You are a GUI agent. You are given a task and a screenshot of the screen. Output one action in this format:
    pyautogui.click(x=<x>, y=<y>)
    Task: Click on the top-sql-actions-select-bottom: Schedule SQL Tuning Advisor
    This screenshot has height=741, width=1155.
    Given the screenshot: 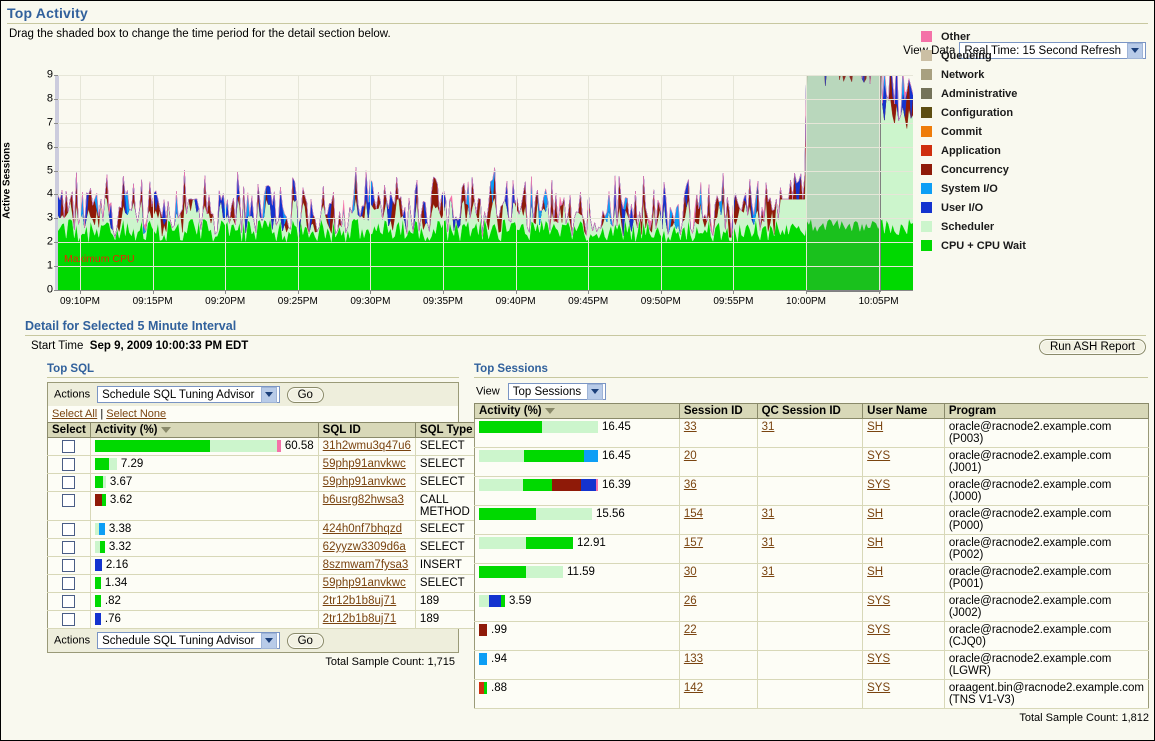 What is the action you would take?
    pyautogui.click(x=188, y=640)
    